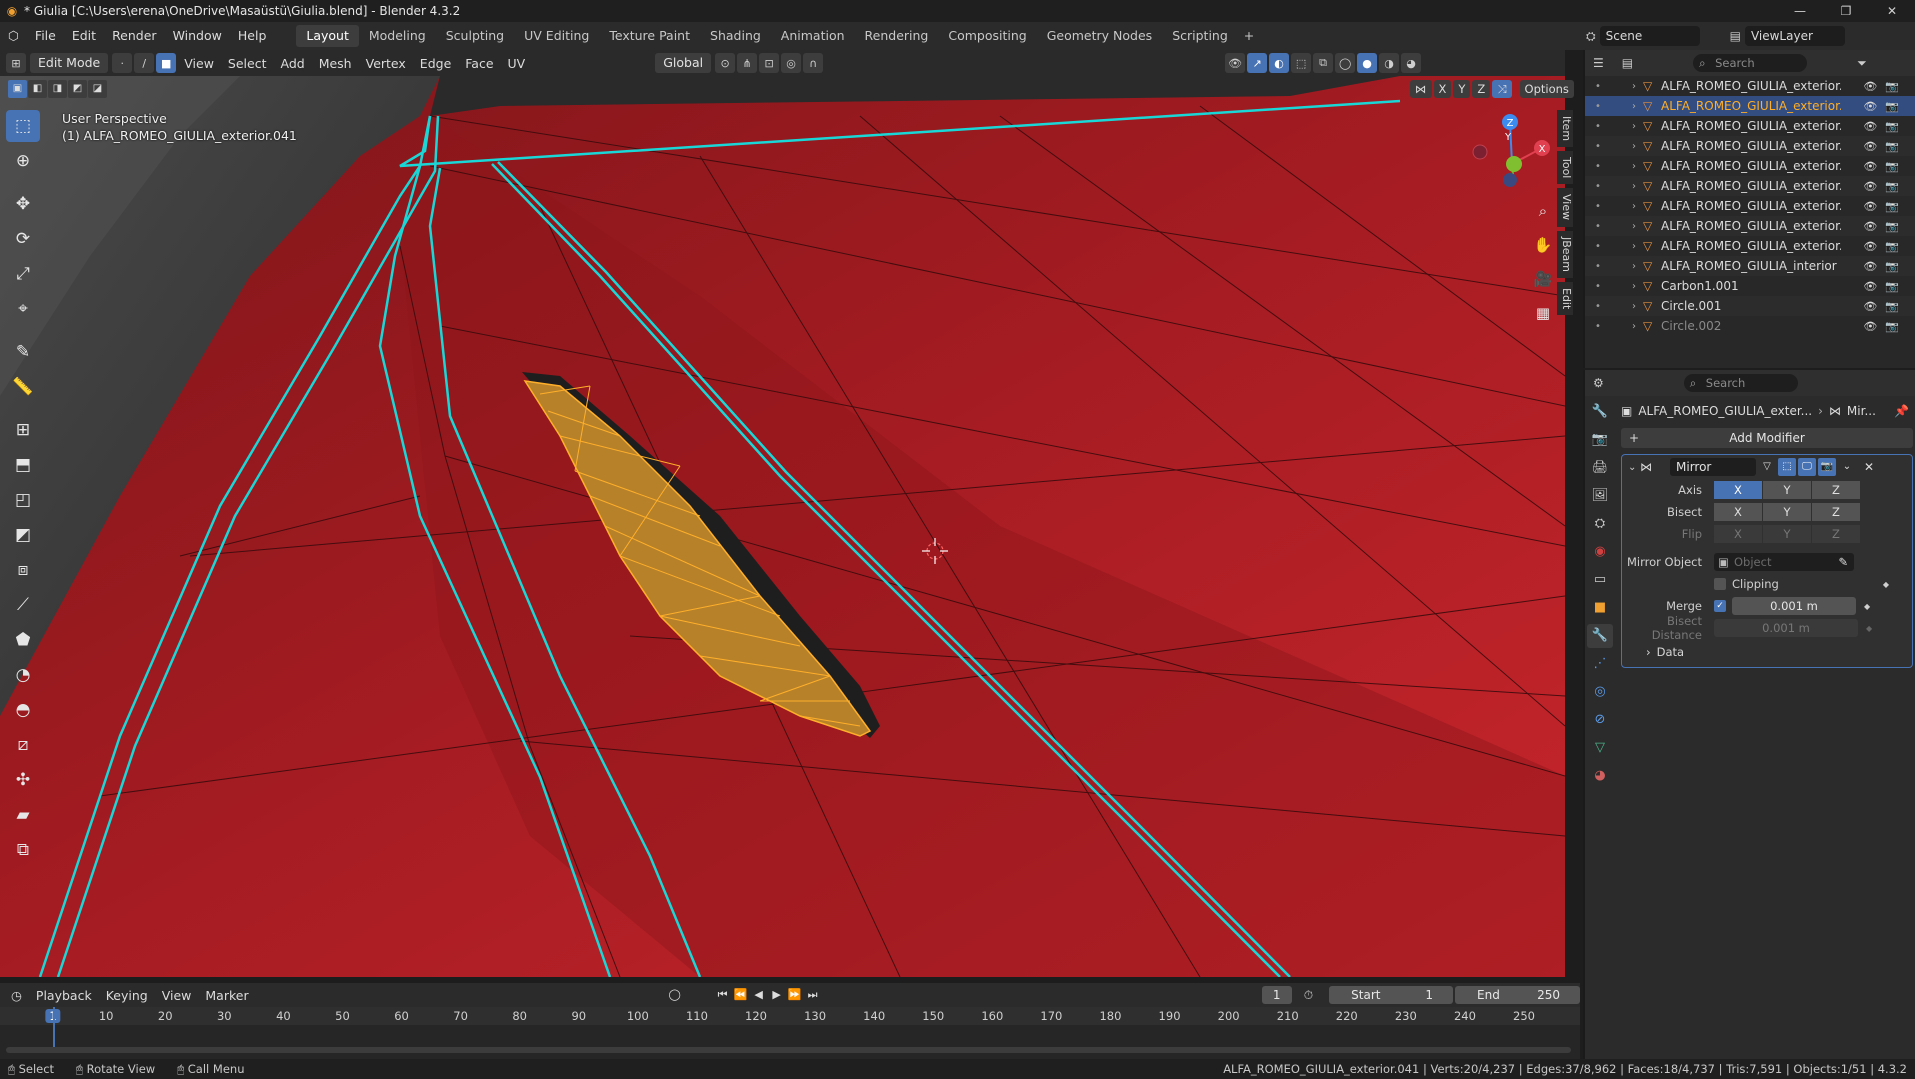 The height and width of the screenshot is (1079, 1915). I want to click on outliner-editor-icon: ☰, so click(1598, 63).